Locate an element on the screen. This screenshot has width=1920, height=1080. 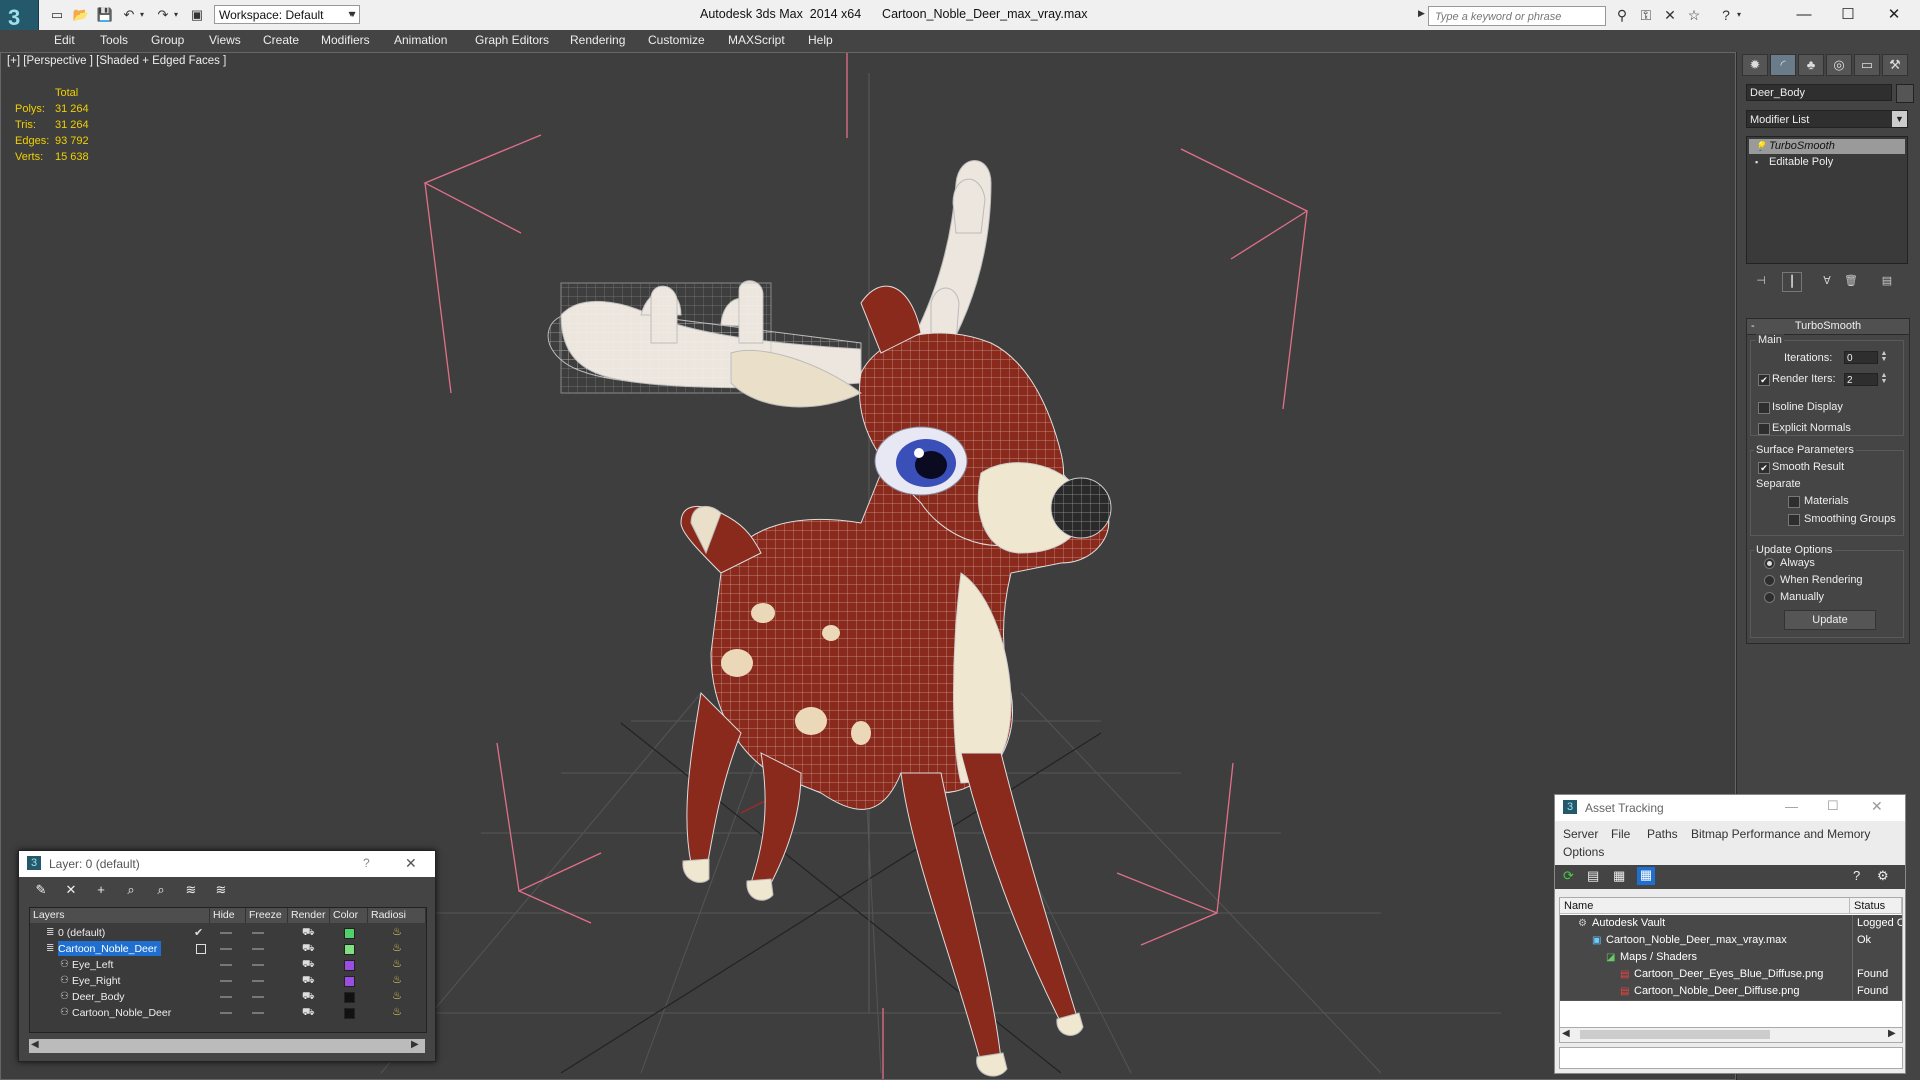
menu-group: Group is located at coordinates (167, 40).